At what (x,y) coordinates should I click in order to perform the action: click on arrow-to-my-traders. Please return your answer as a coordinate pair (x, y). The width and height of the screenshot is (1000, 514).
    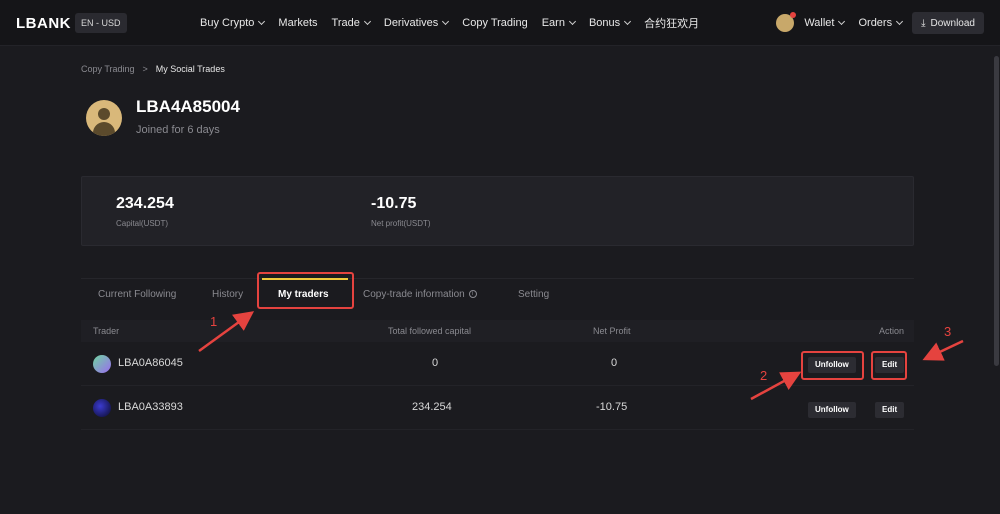
    Looking at the image, I should click on (226, 332).